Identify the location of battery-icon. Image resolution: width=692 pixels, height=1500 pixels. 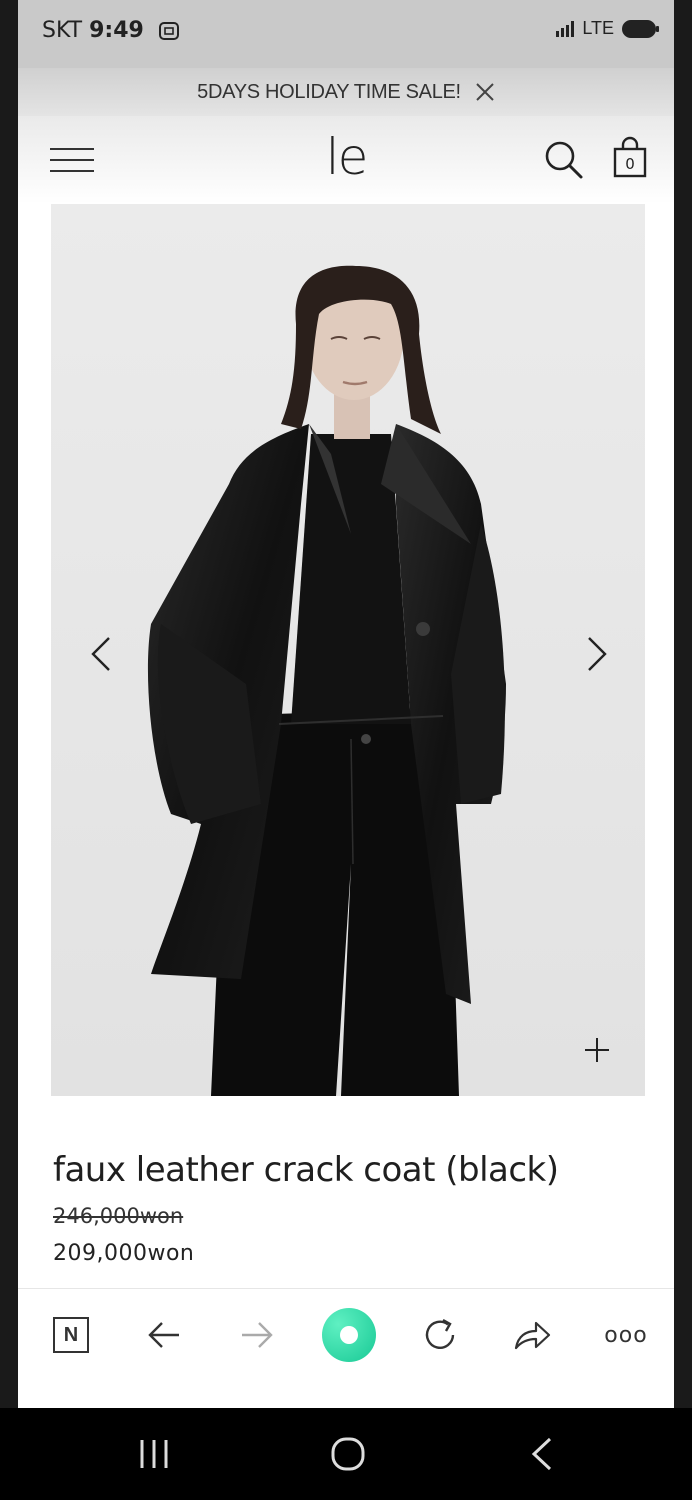
(640, 28).